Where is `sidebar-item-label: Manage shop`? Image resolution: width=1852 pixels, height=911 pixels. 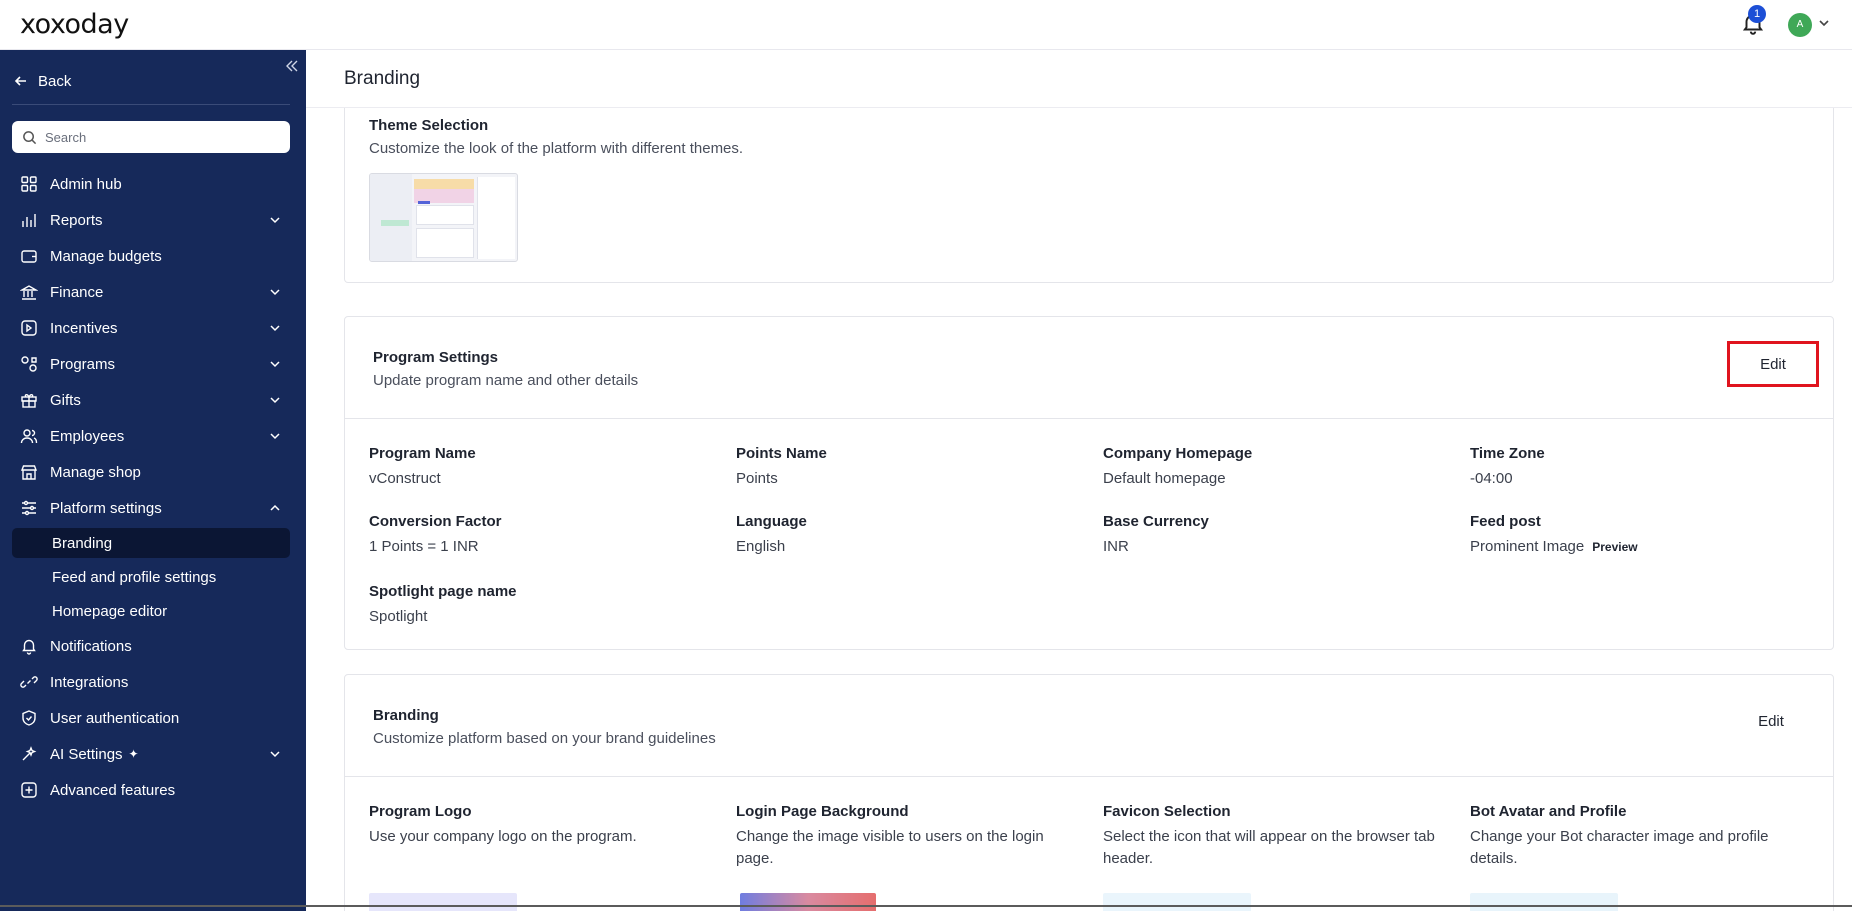
sidebar-item-label: Manage shop is located at coordinates (95, 472).